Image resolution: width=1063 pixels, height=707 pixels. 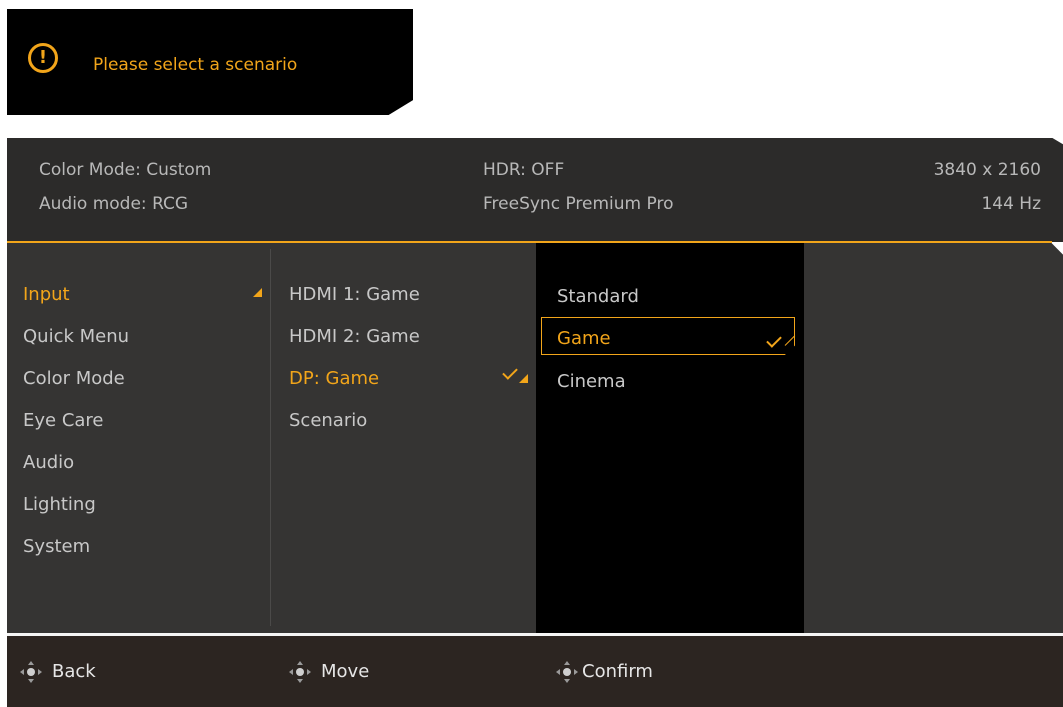 What do you see at coordinates (63, 420) in the screenshot?
I see `main-menu-item-eye-care: Eye Care` at bounding box center [63, 420].